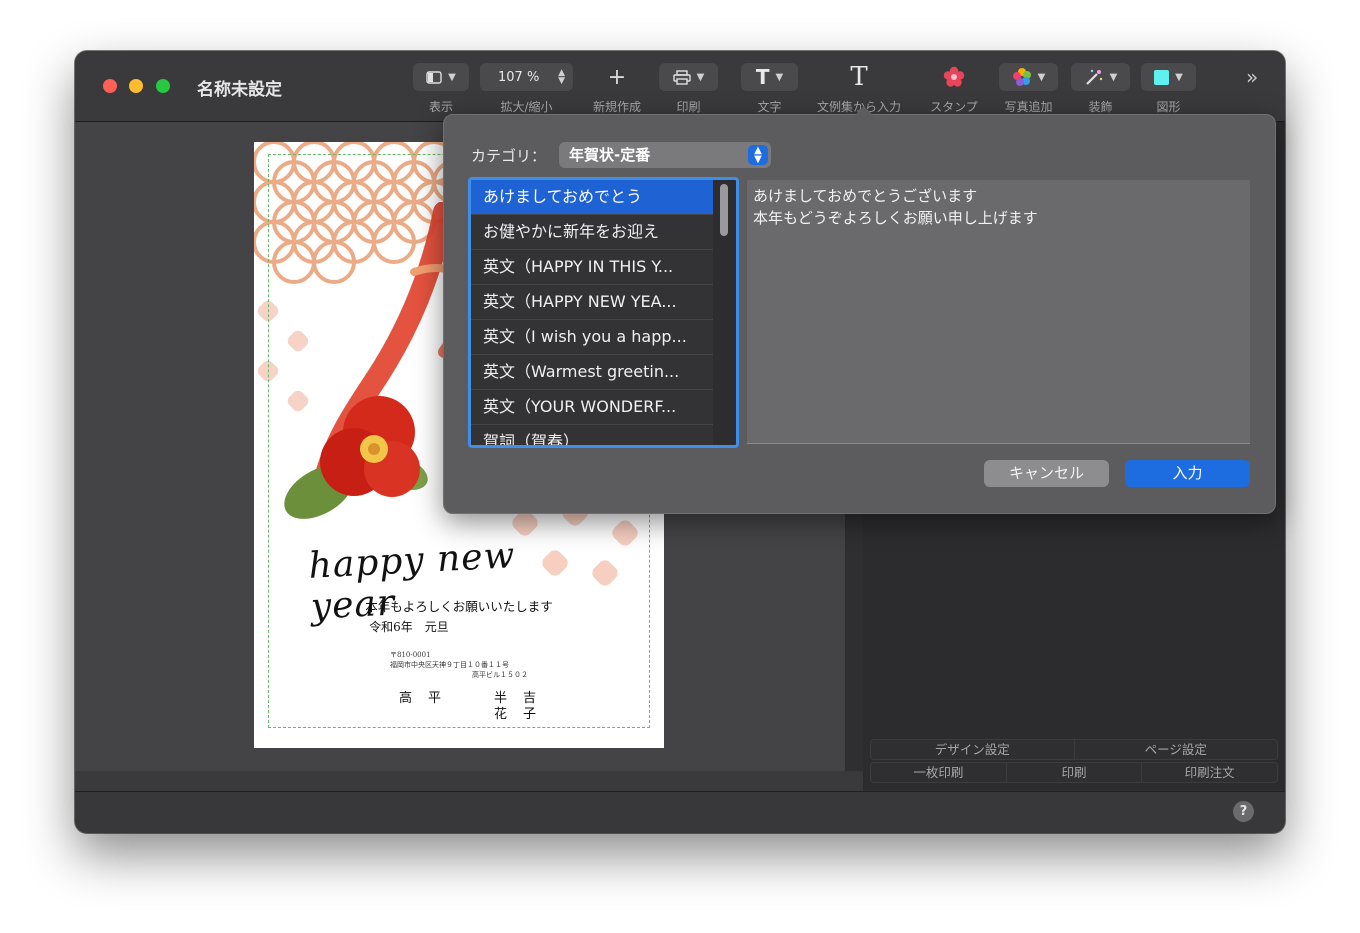 This screenshot has height=933, width=1360. Describe the element at coordinates (1187, 473) in the screenshot. I see `insert-button: 入力` at that location.